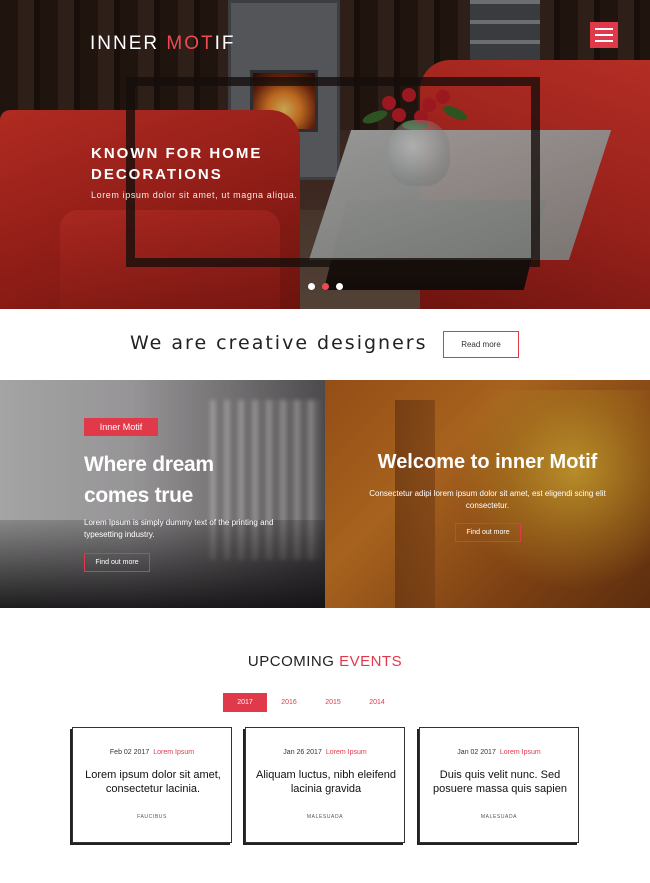  Describe the element at coordinates (604, 35) in the screenshot. I see `hamburger-menu-icon` at that location.